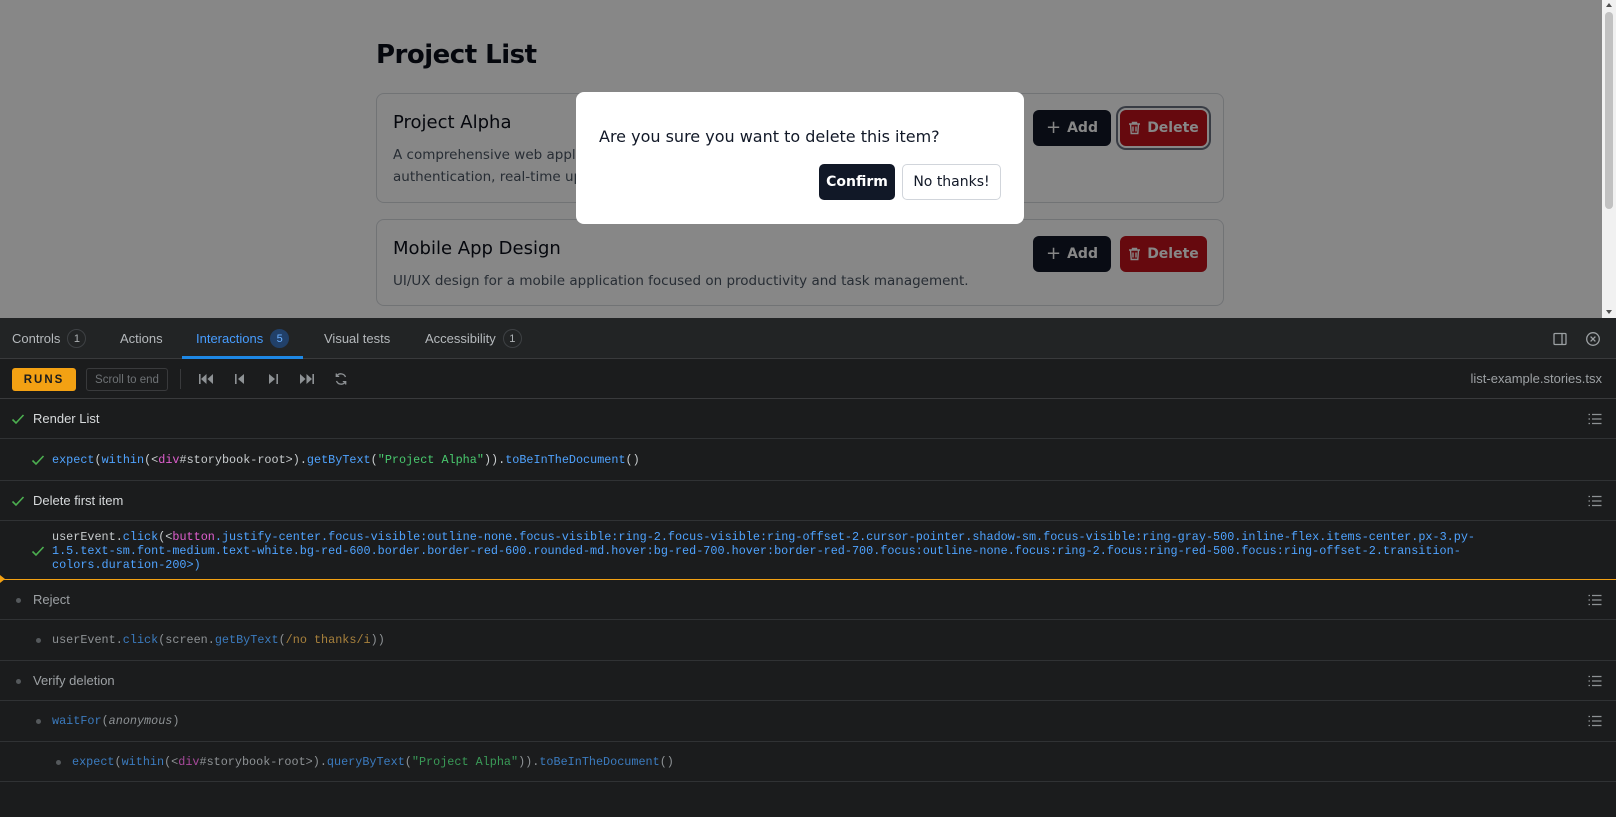  What do you see at coordinates (44, 379) in the screenshot?
I see `status-badge: RUNS` at bounding box center [44, 379].